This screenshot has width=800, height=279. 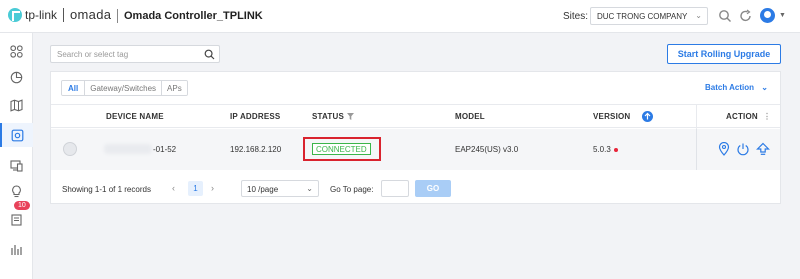 I want to click on clients-icon, so click(x=16, y=165).